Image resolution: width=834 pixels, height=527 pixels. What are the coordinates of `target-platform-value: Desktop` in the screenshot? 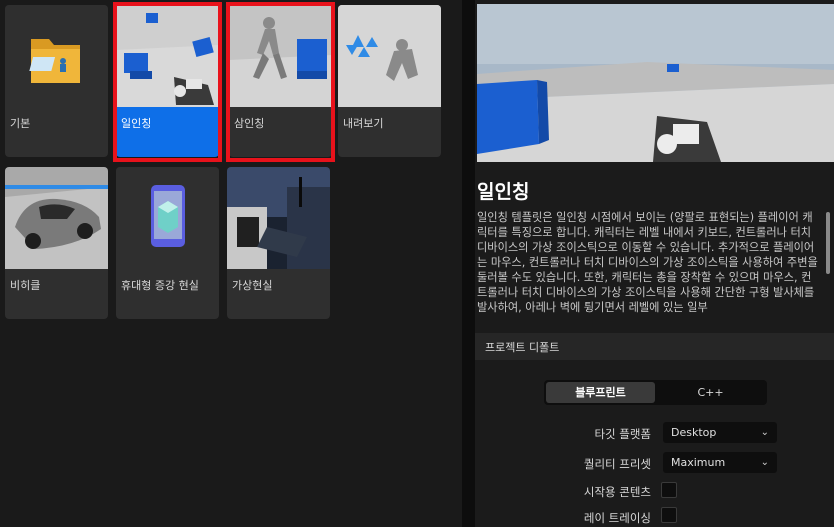 It's located at (694, 432).